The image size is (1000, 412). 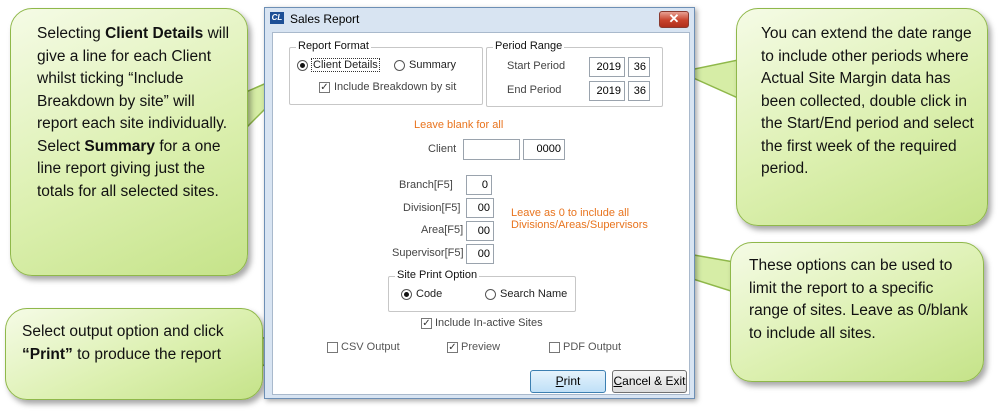 What do you see at coordinates (533, 294) in the screenshot?
I see `search-name-label: Search Name` at bounding box center [533, 294].